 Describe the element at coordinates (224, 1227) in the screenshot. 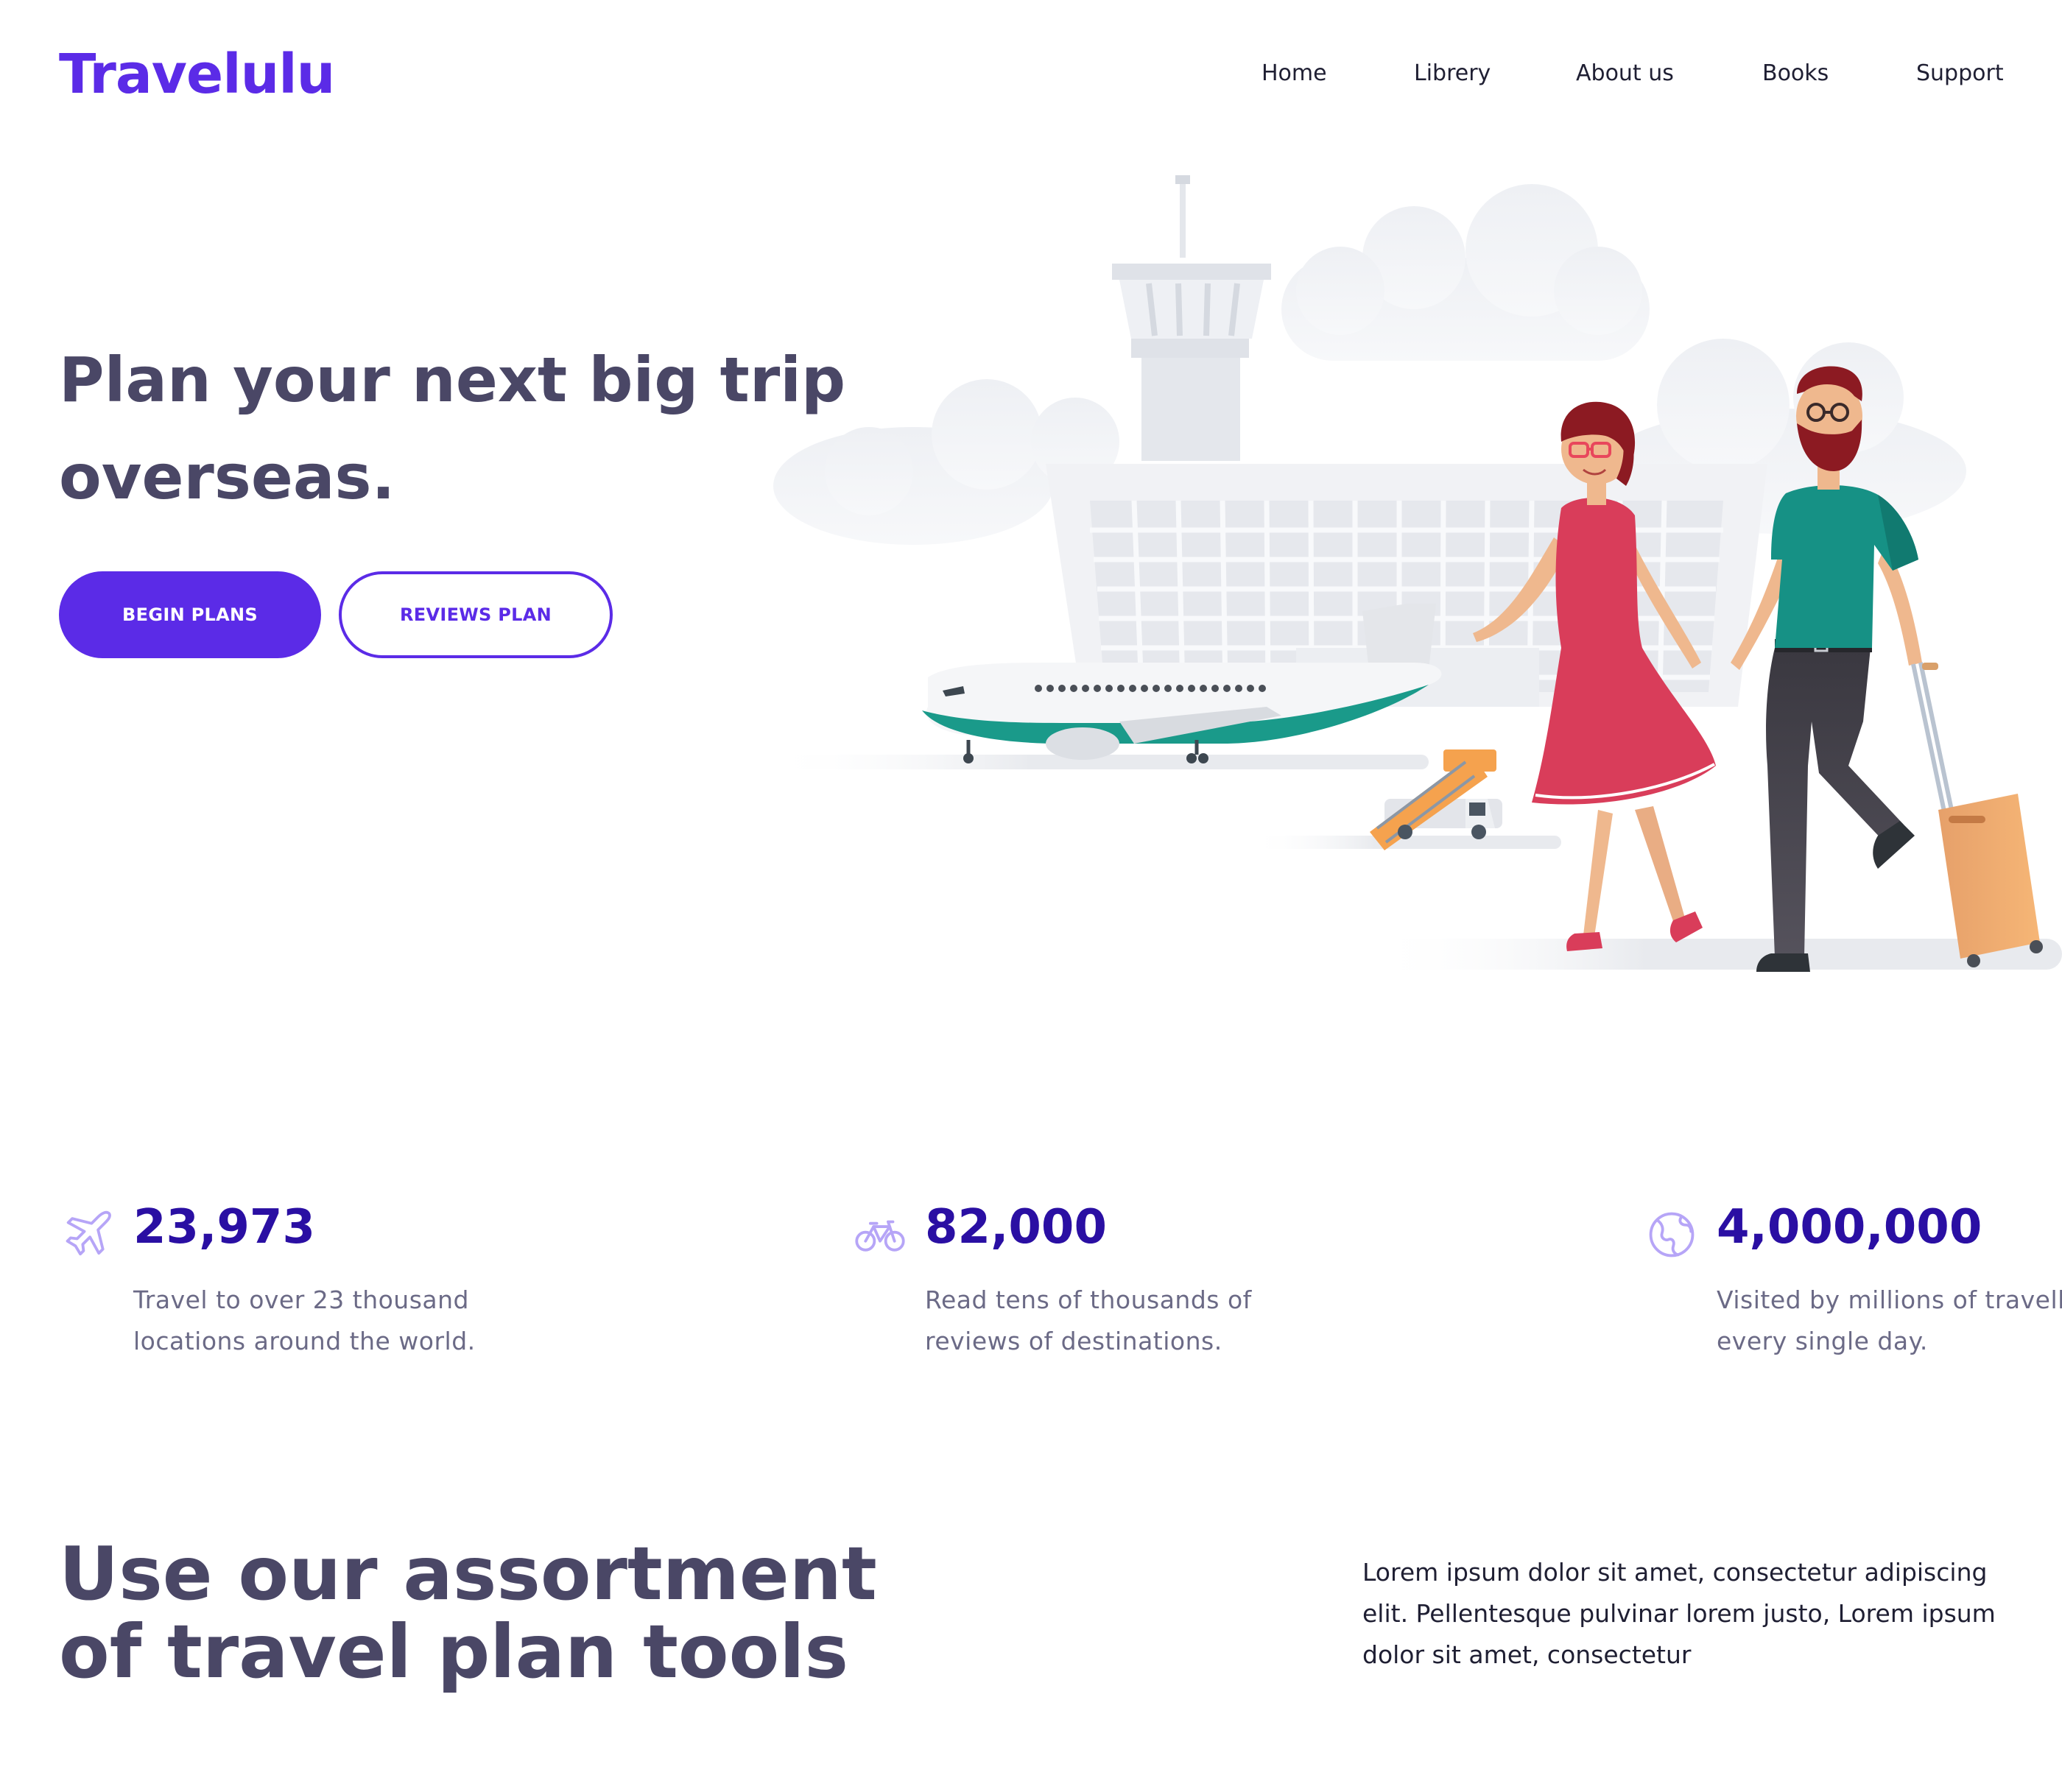

I see `stat-number: 23,973` at that location.